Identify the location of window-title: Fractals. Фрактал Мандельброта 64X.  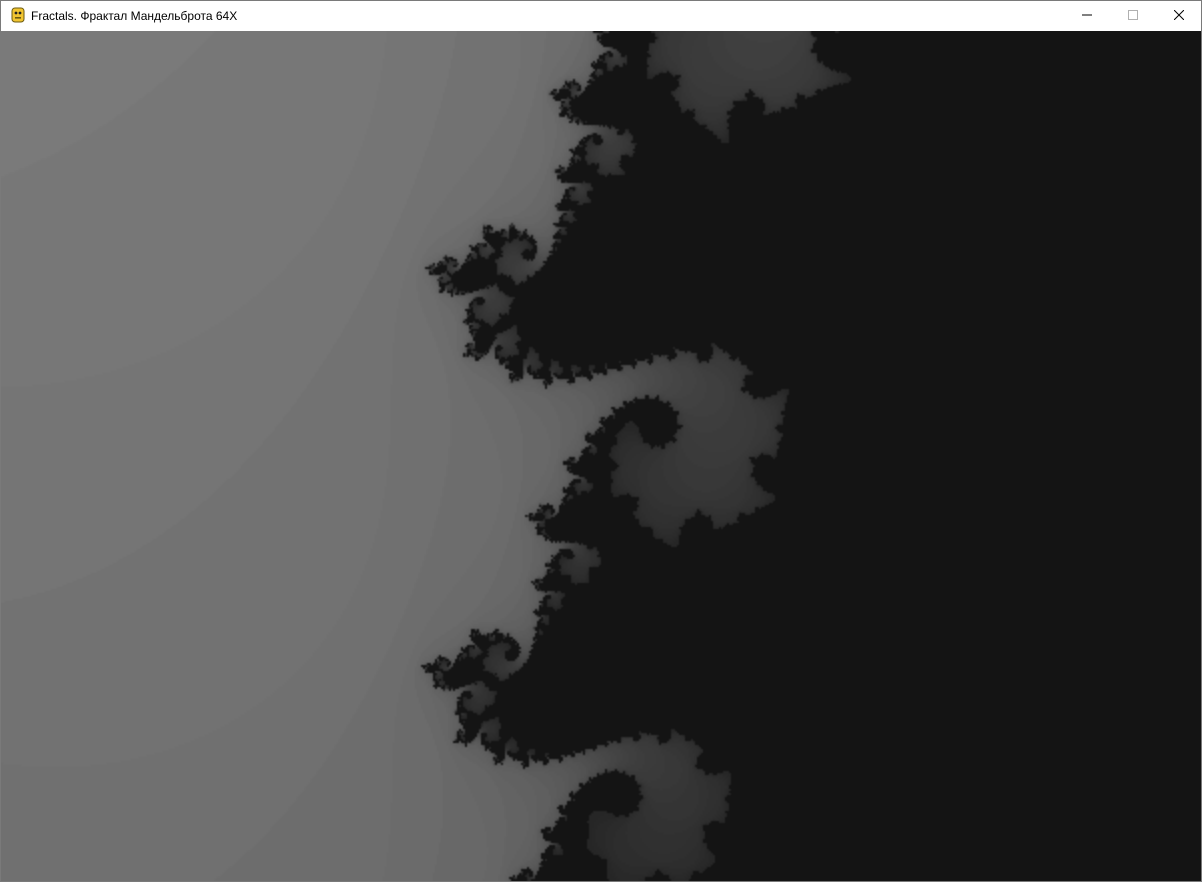
(134, 16).